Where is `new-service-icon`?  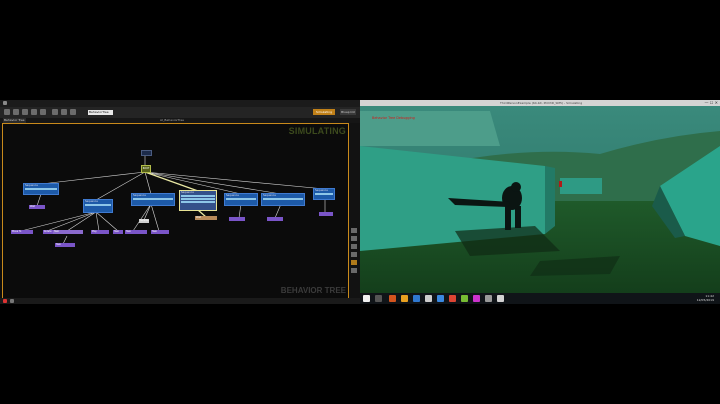
new-service-icon is located at coordinates (43, 112).